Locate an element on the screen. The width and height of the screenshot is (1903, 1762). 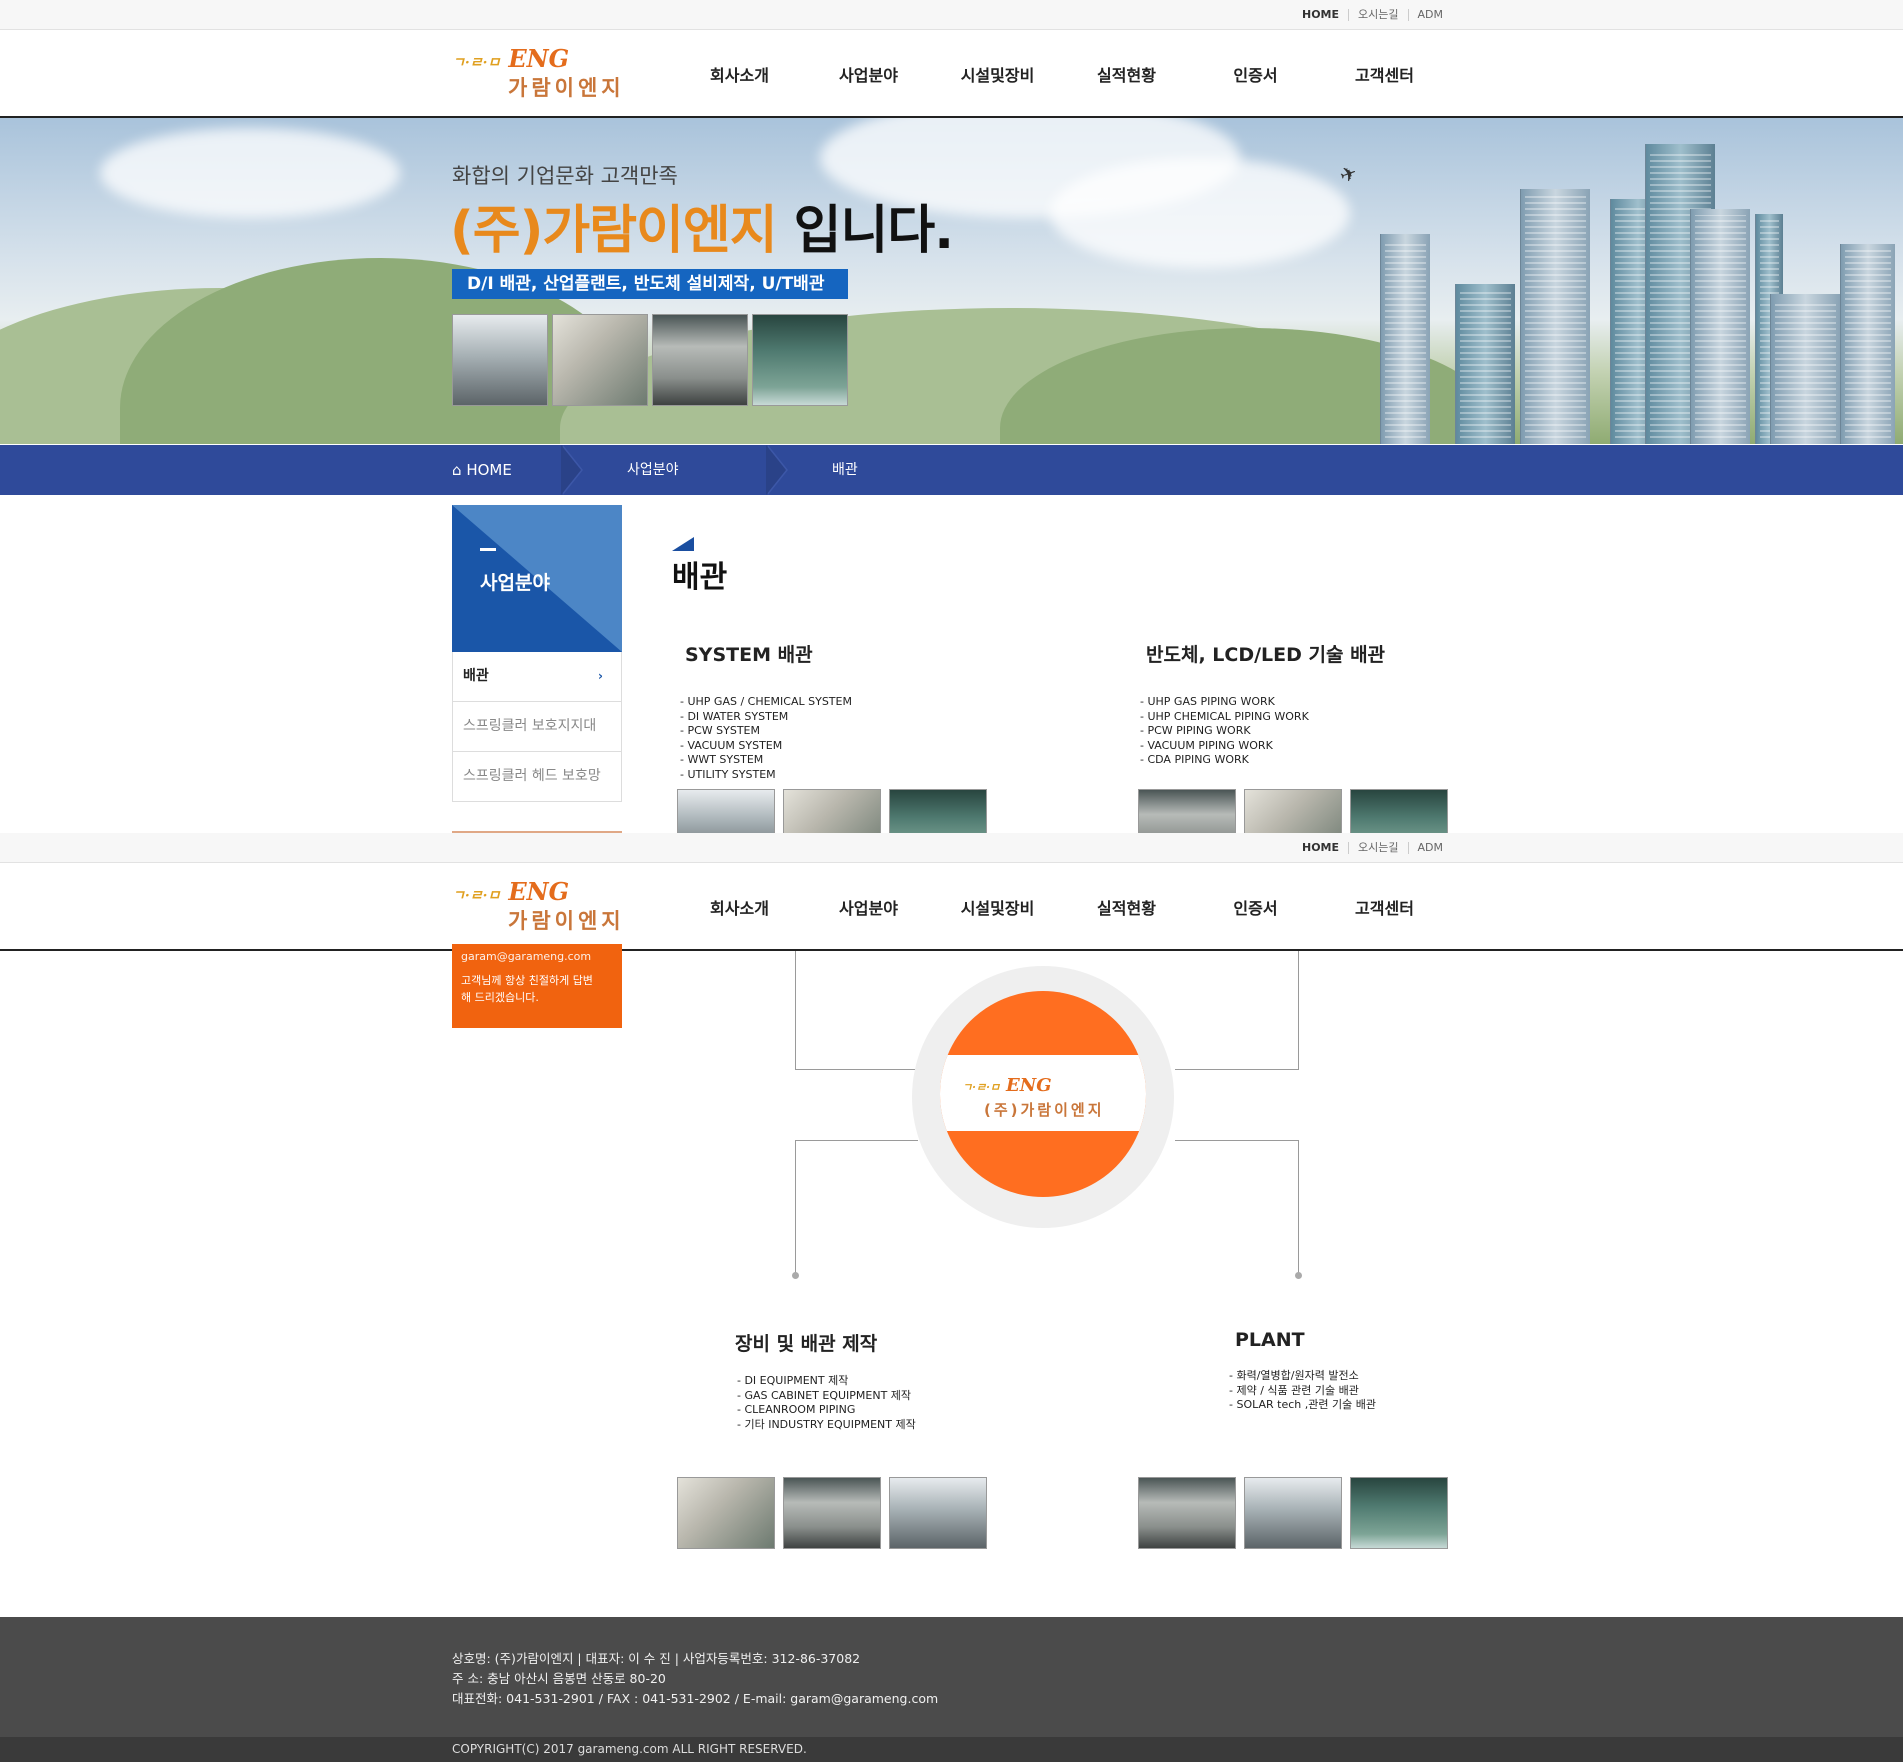
main-nav: 회사소개 사업분야 시설및장비 실적현황 인증서 고객센터 is located at coordinates (1062, 74).